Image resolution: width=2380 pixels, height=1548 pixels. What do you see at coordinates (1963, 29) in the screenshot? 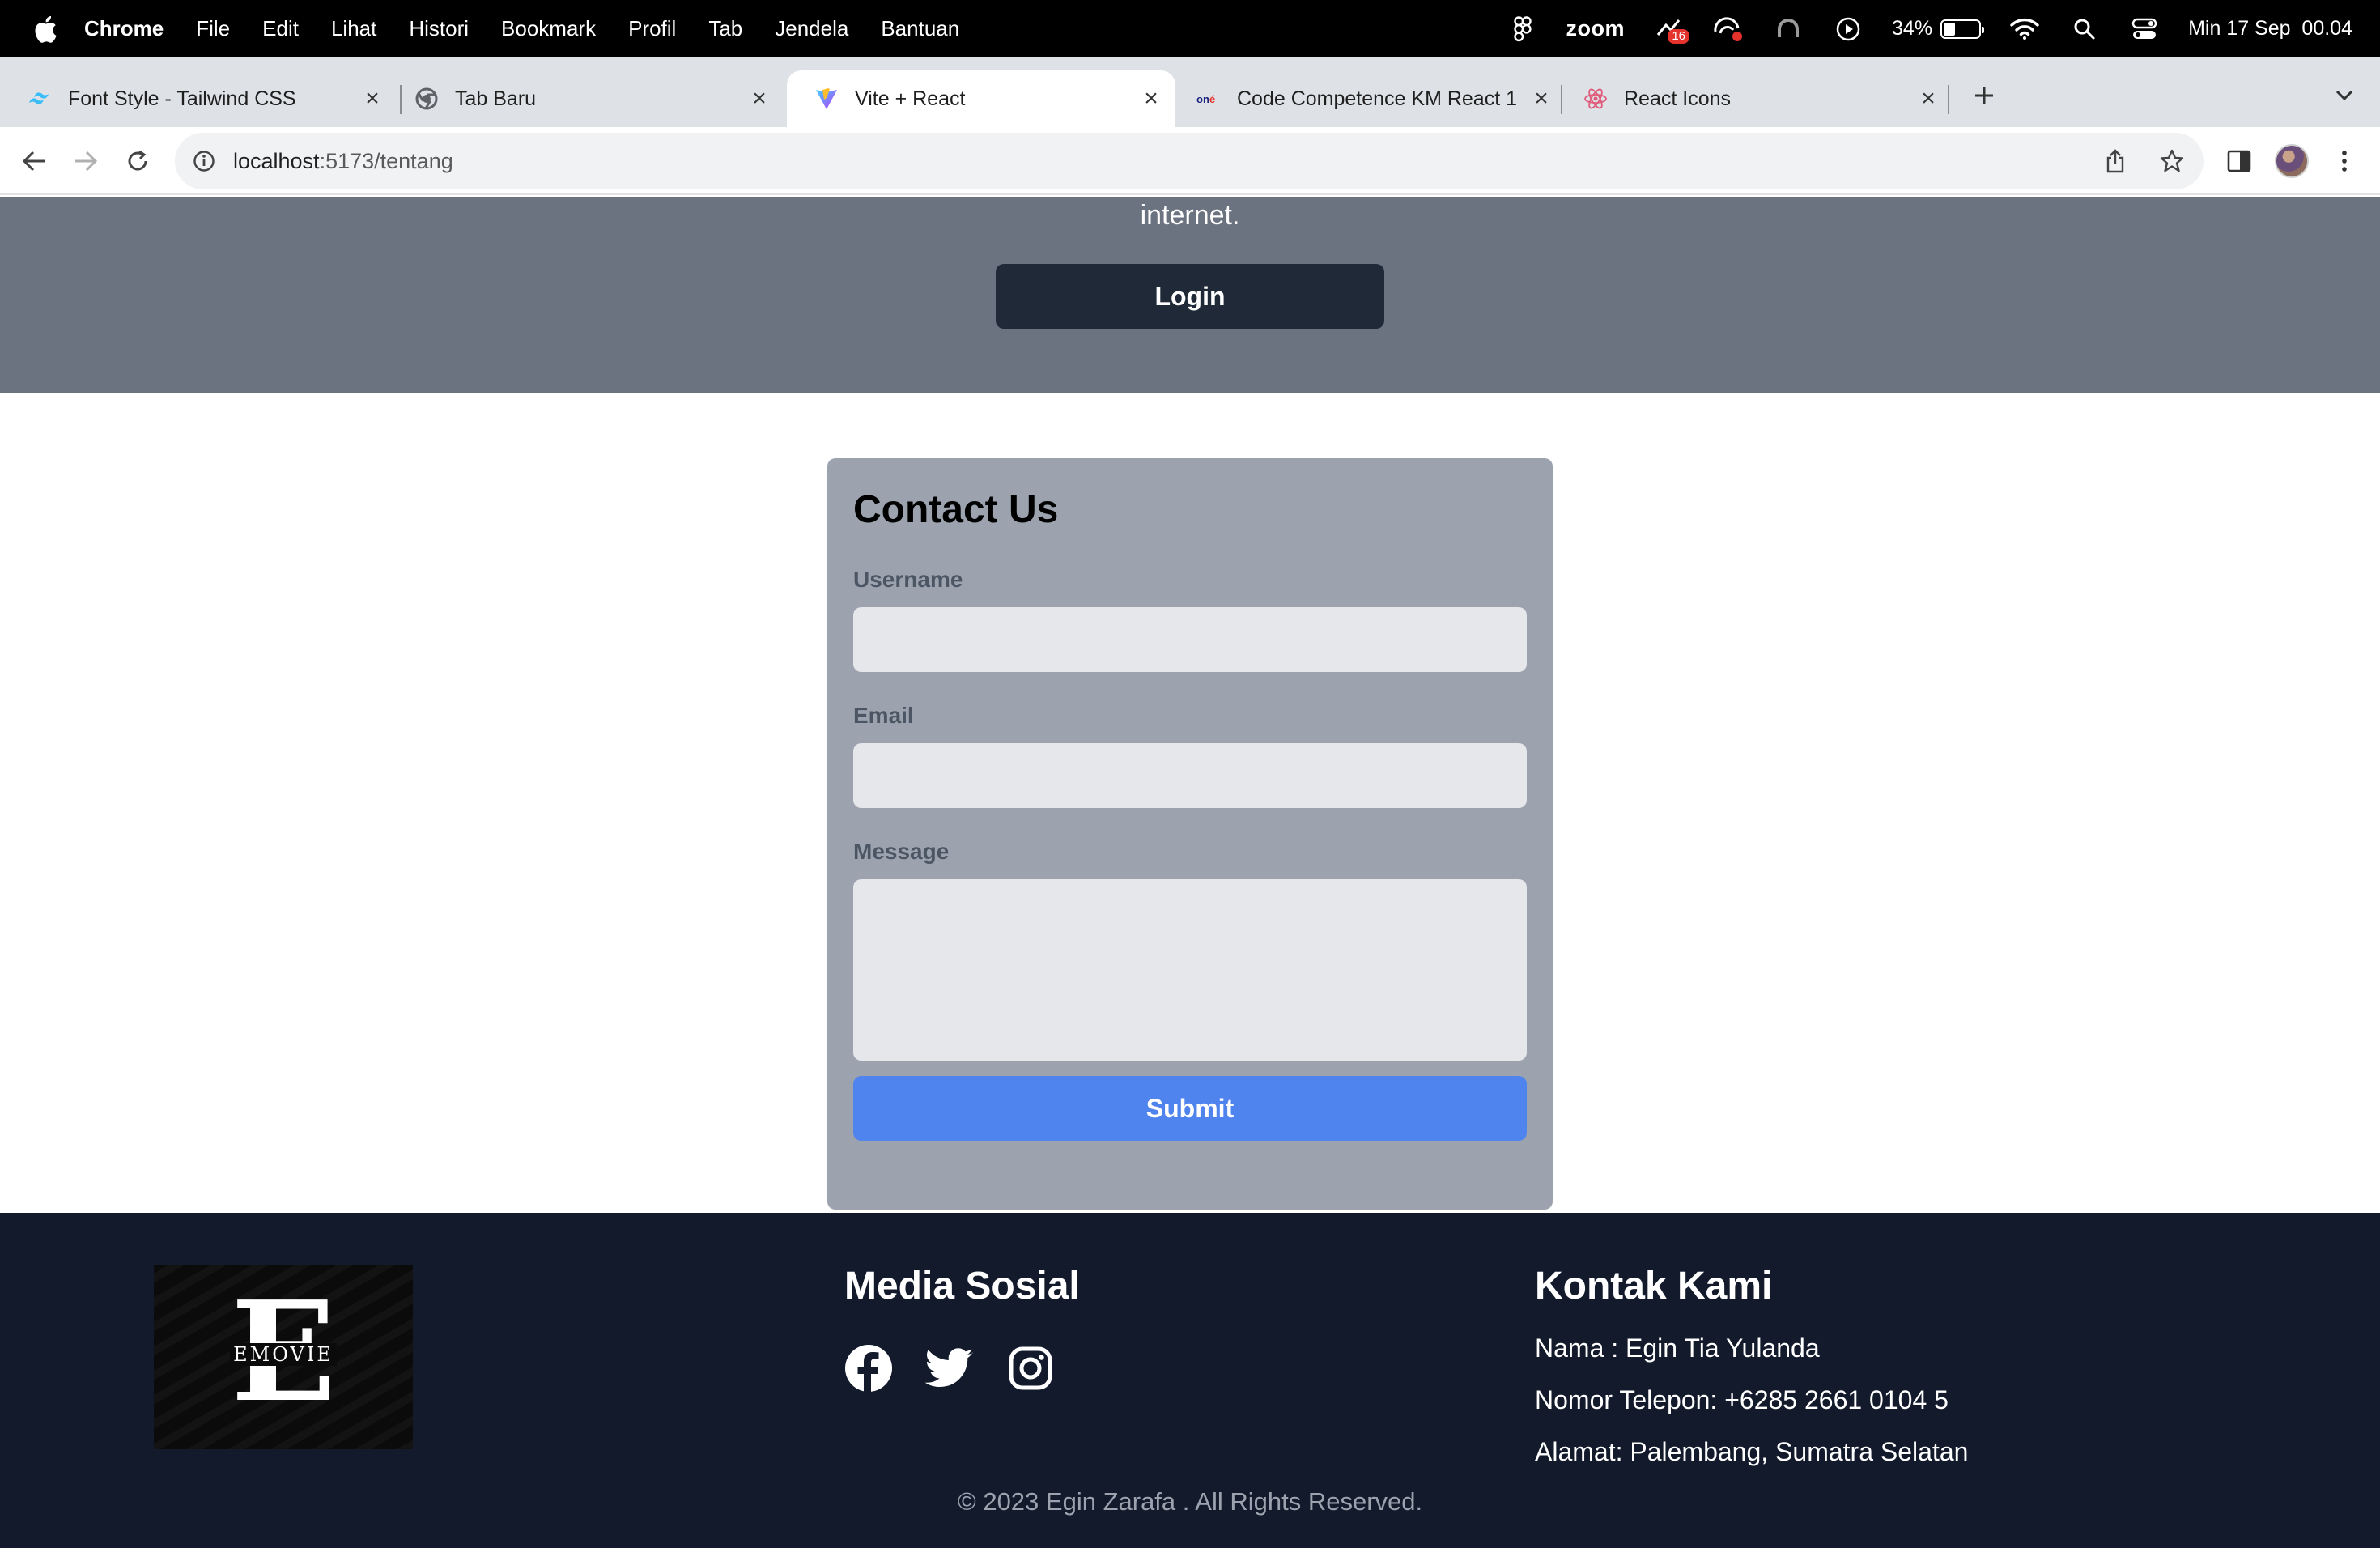
I see `battery-icon` at bounding box center [1963, 29].